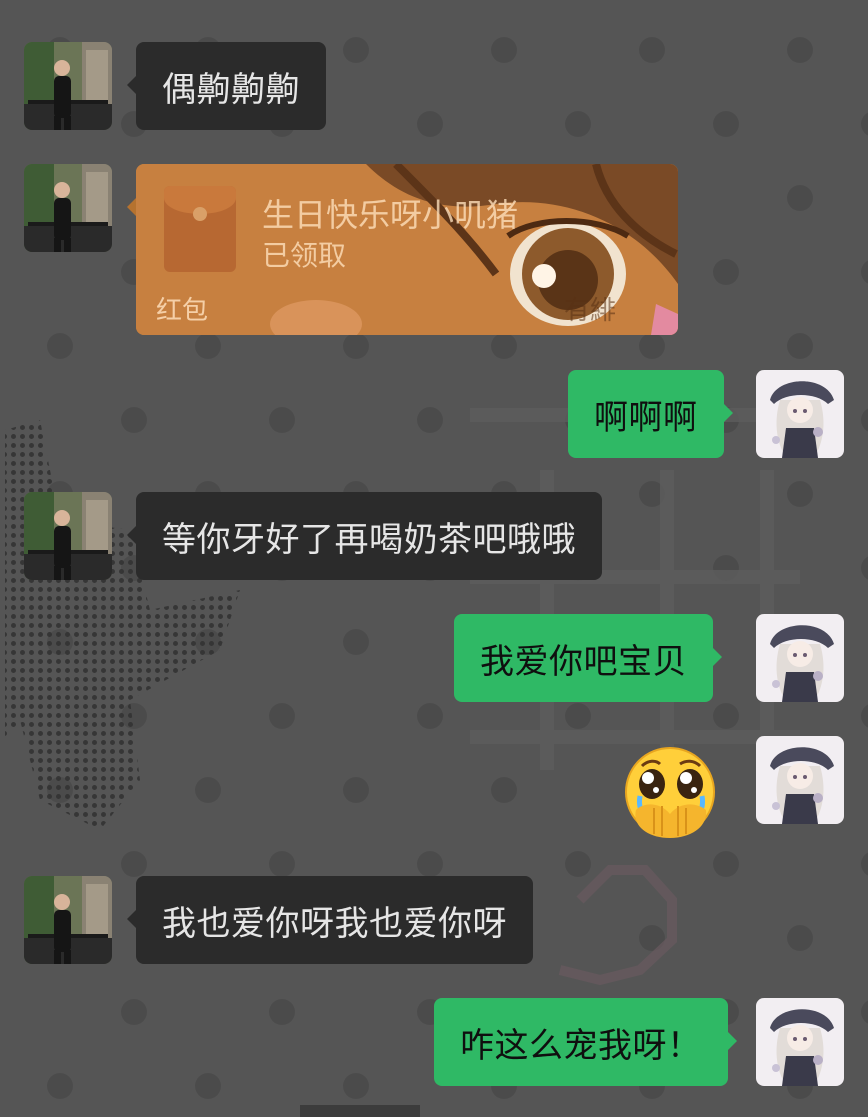  Describe the element at coordinates (650, 414) in the screenshot. I see `message-bubble-outgoing: 啊啊啊` at that location.